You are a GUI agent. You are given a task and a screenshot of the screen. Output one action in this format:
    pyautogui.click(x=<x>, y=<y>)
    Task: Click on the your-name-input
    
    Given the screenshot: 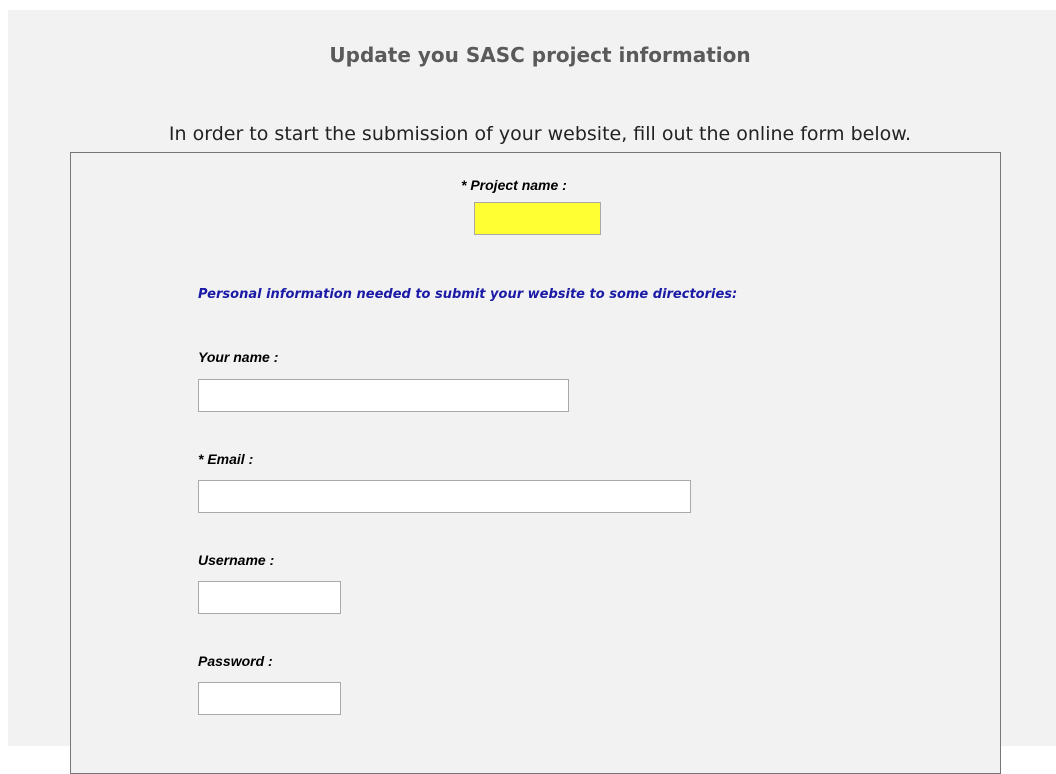 What is the action you would take?
    pyautogui.click(x=383, y=395)
    